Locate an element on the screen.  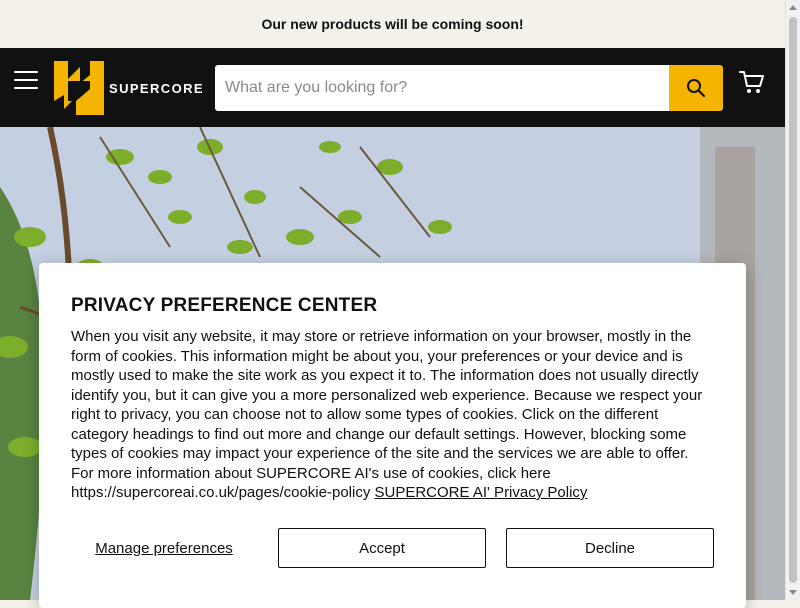
scrollbar-thumb is located at coordinates (793, 300).